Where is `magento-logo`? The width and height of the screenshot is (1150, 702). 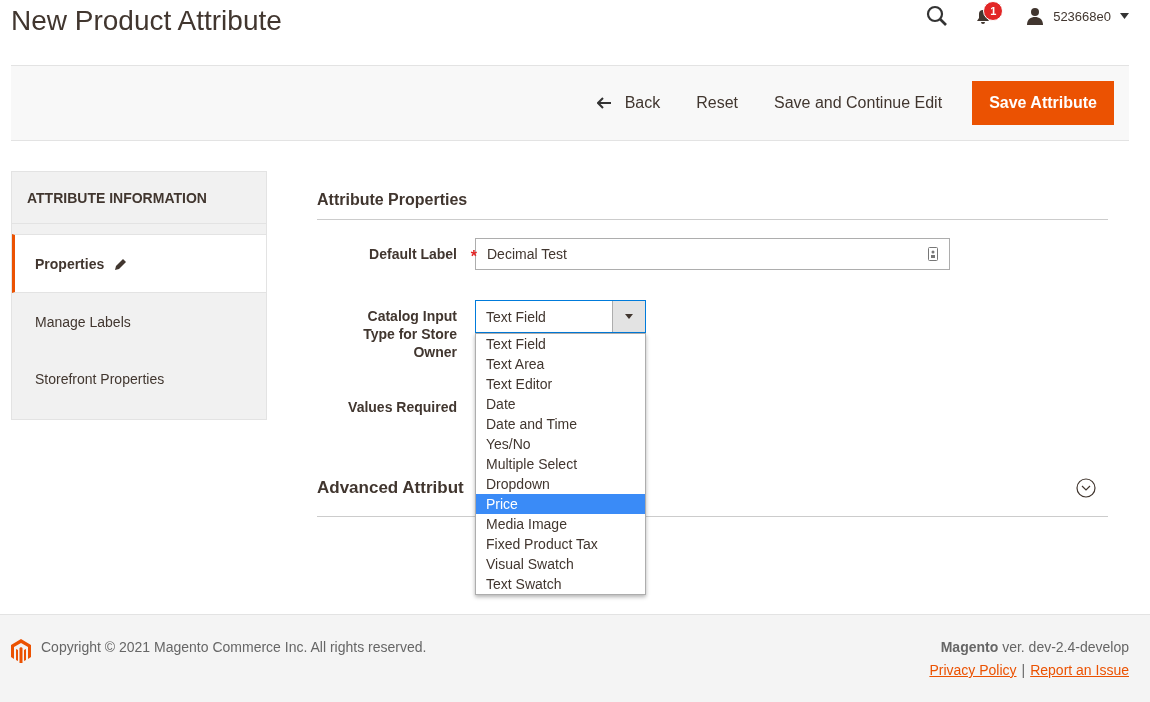 magento-logo is located at coordinates (21, 651).